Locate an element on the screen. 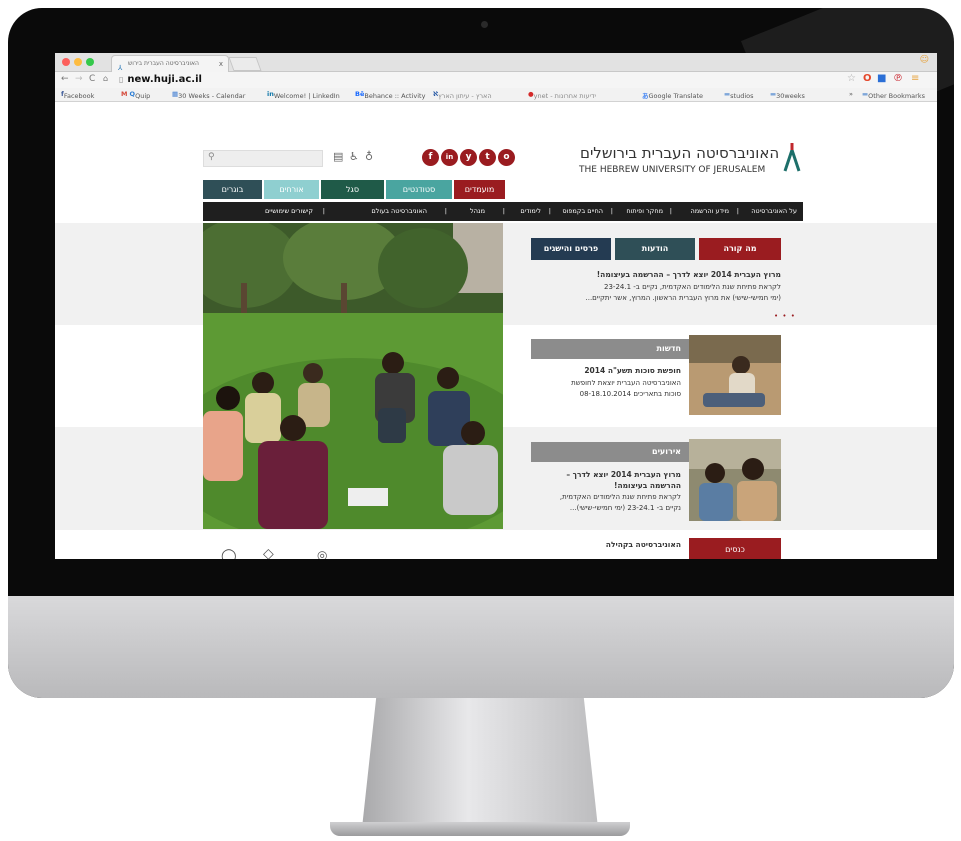 The image size is (961, 841). students-on-lawn-image is located at coordinates (353, 376).